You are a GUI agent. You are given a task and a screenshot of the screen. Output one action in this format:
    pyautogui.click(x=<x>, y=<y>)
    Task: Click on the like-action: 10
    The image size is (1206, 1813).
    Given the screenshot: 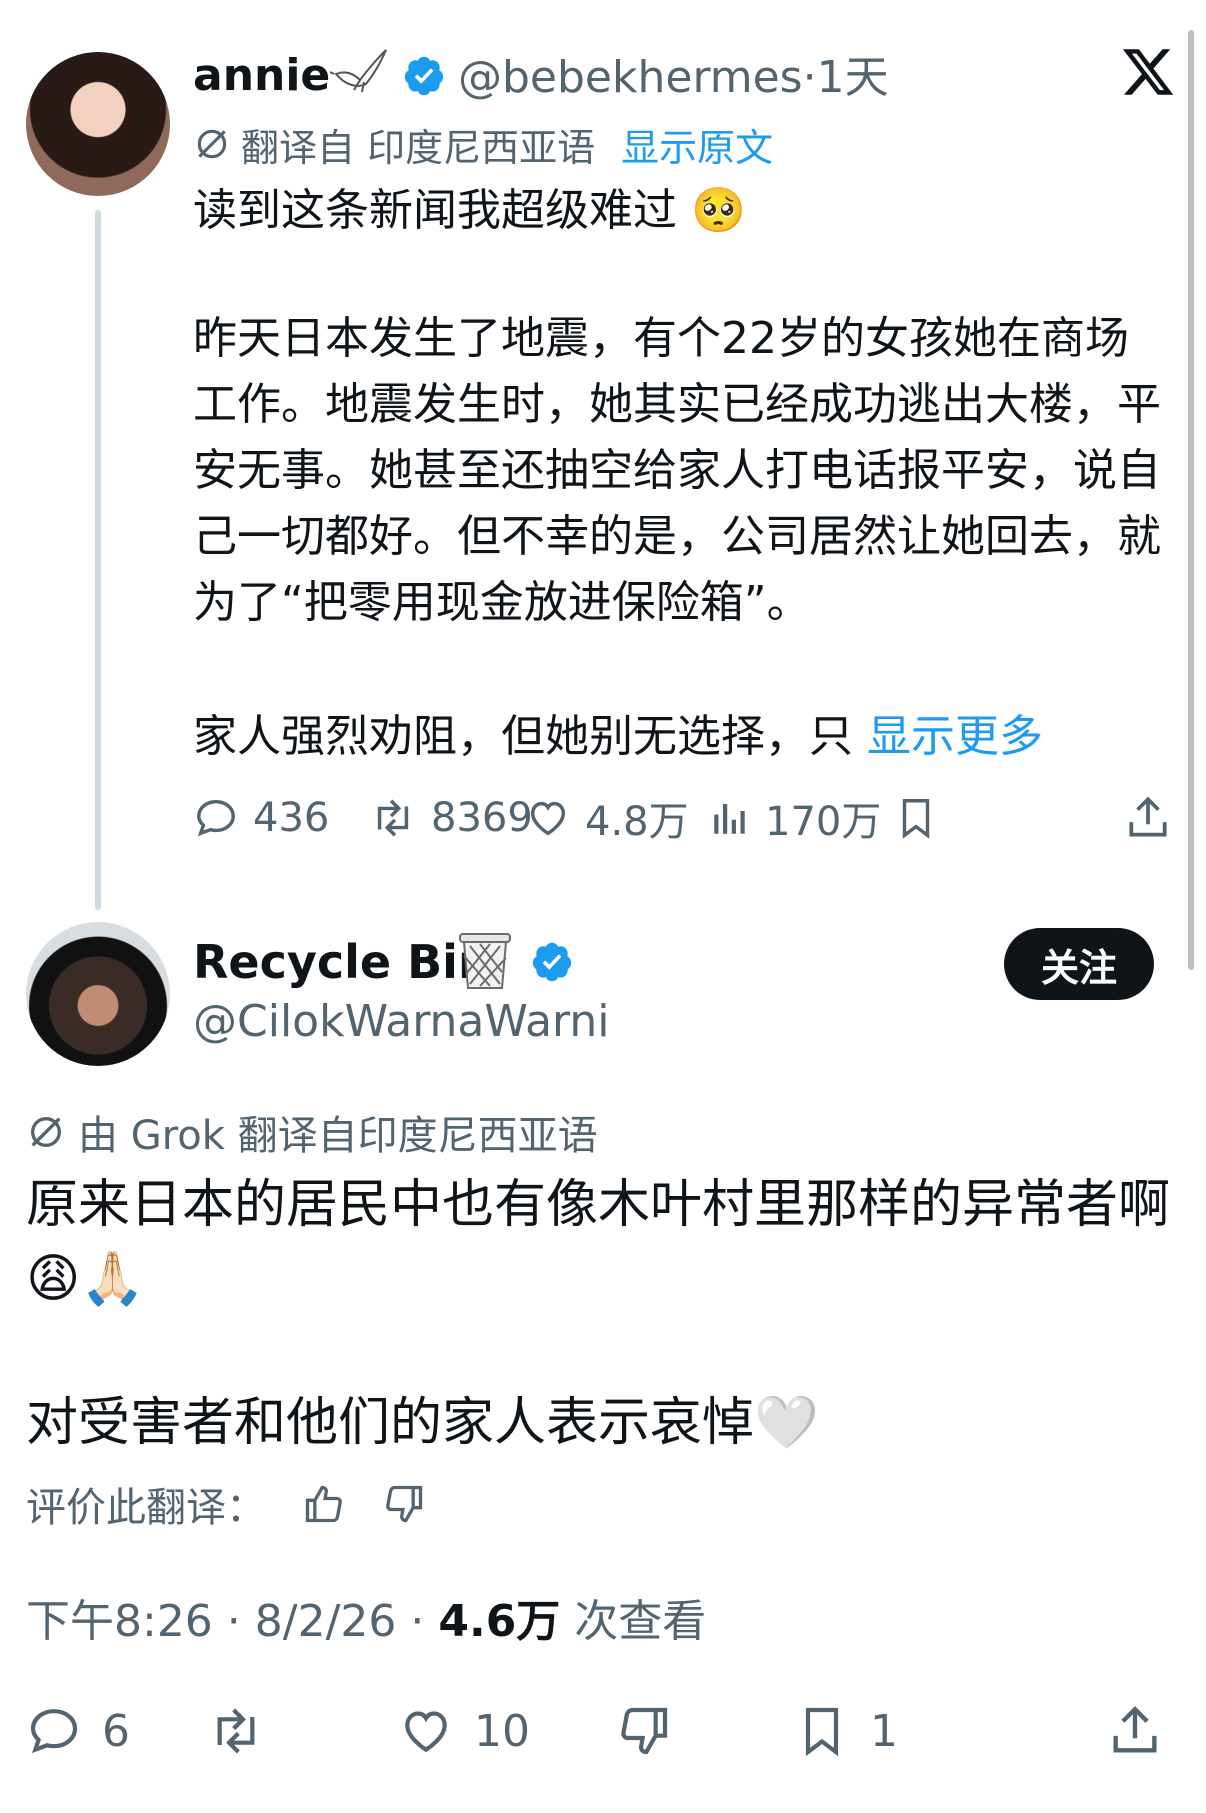 What is the action you would take?
    pyautogui.click(x=464, y=1731)
    